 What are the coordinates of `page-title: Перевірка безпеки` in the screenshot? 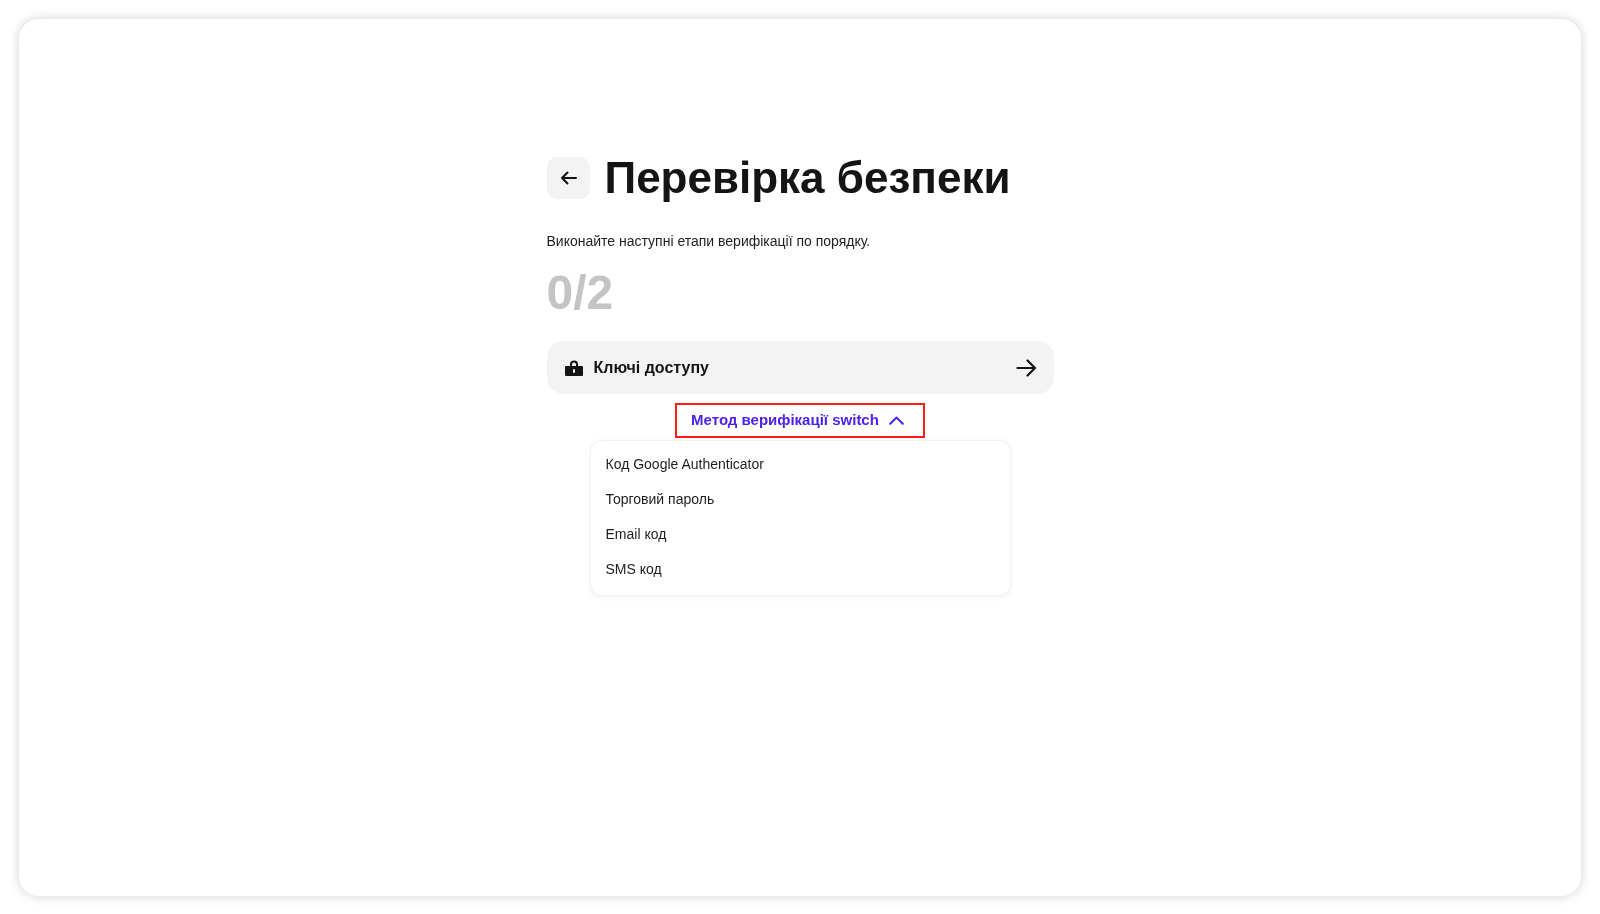 It's located at (807, 178).